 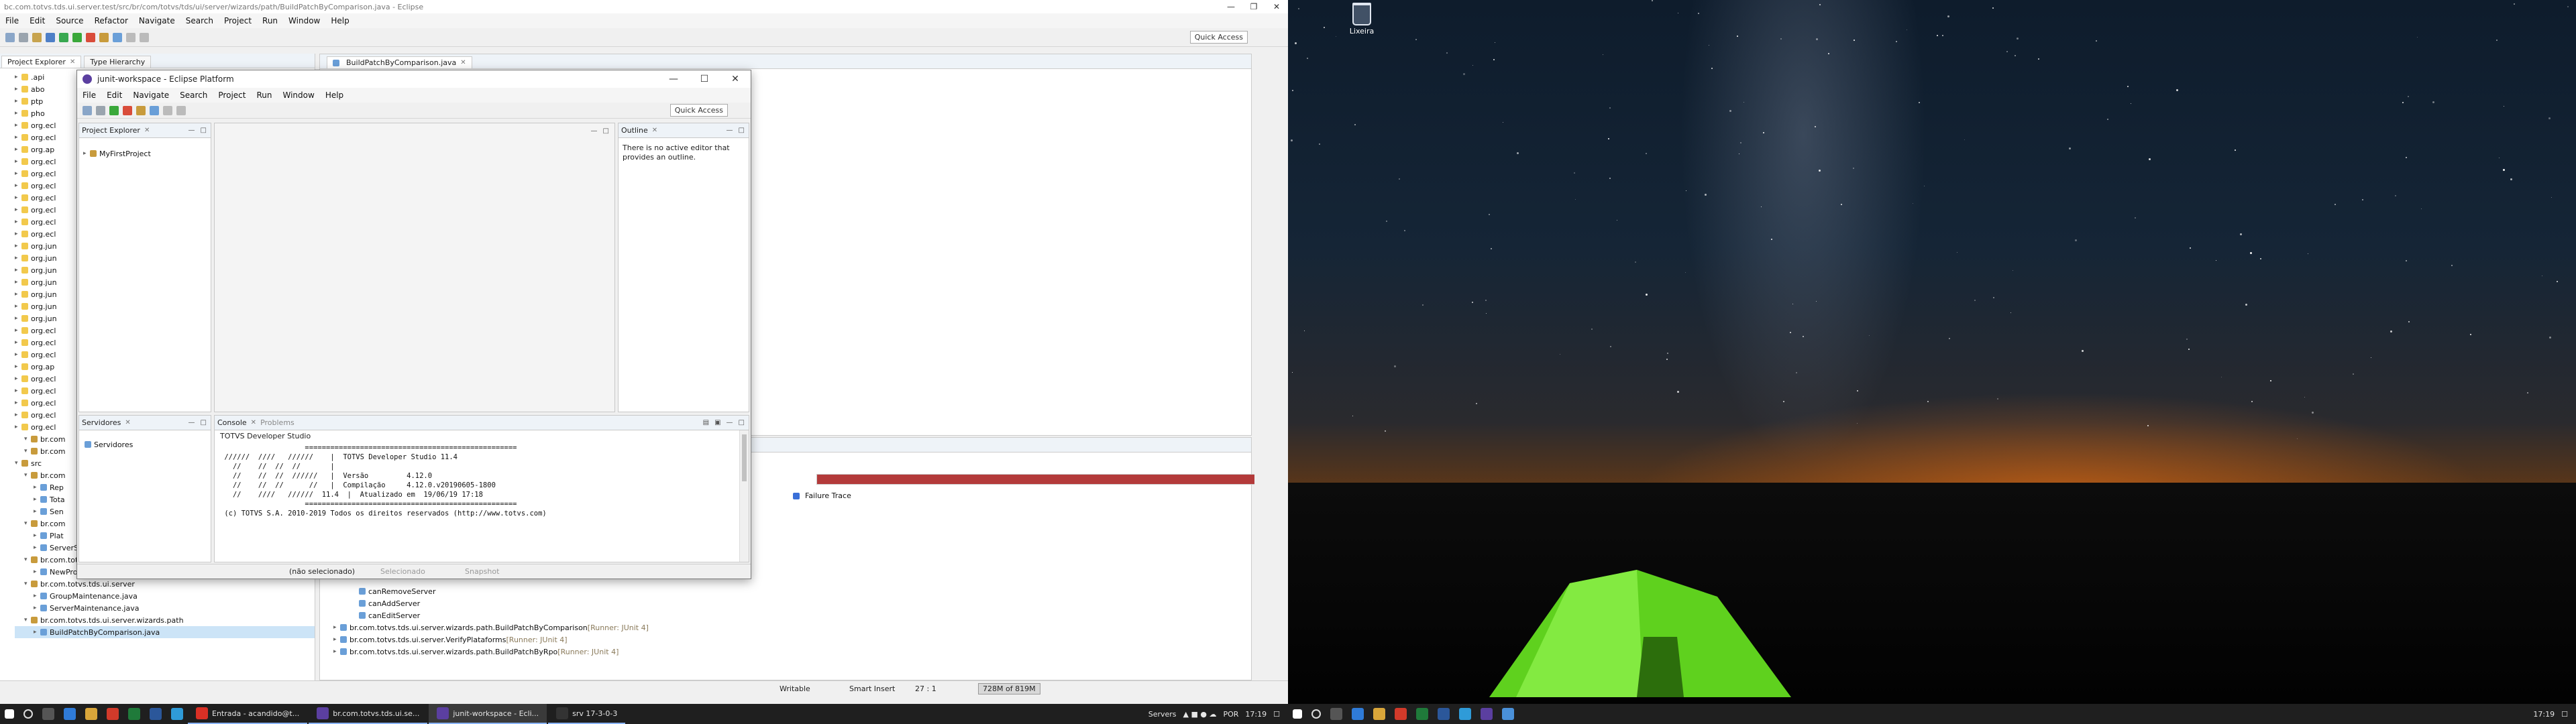 I want to click on back-arrow-icon, so click(x=131, y=37).